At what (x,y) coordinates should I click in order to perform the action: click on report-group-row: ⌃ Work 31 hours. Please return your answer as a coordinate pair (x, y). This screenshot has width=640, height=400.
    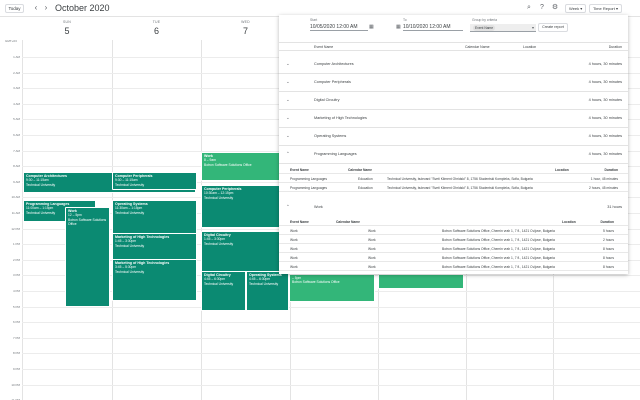
    Looking at the image, I should click on (453, 208).